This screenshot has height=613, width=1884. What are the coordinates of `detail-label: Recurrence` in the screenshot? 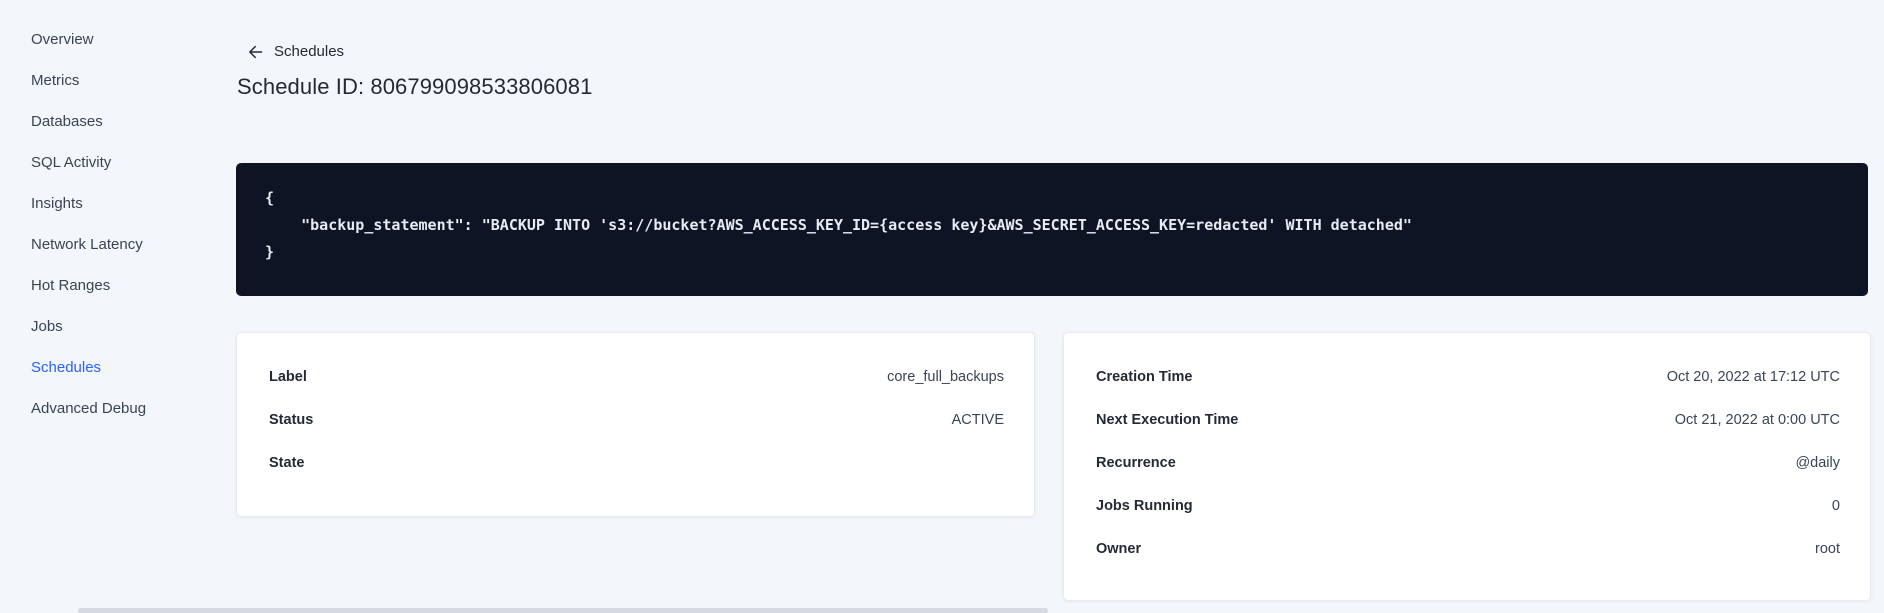 It's located at (1136, 463).